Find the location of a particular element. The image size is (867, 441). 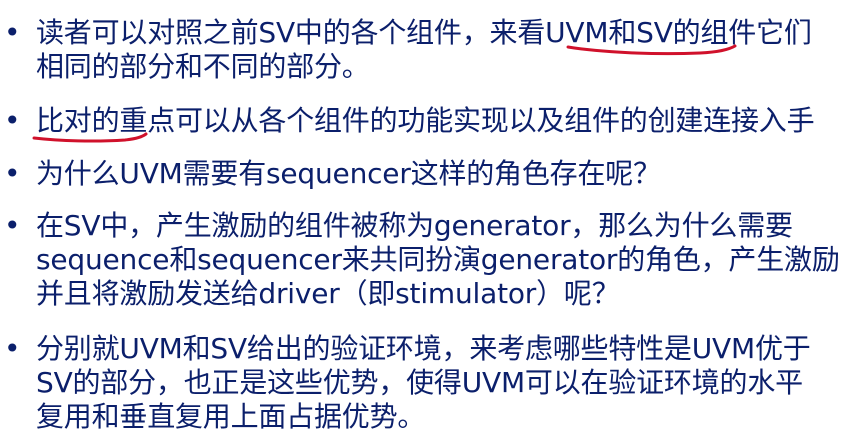

bullet-text: 比对的重点可以从各个组件的功能实现以及组件的创建连接入手 is located at coordinates (451, 121).